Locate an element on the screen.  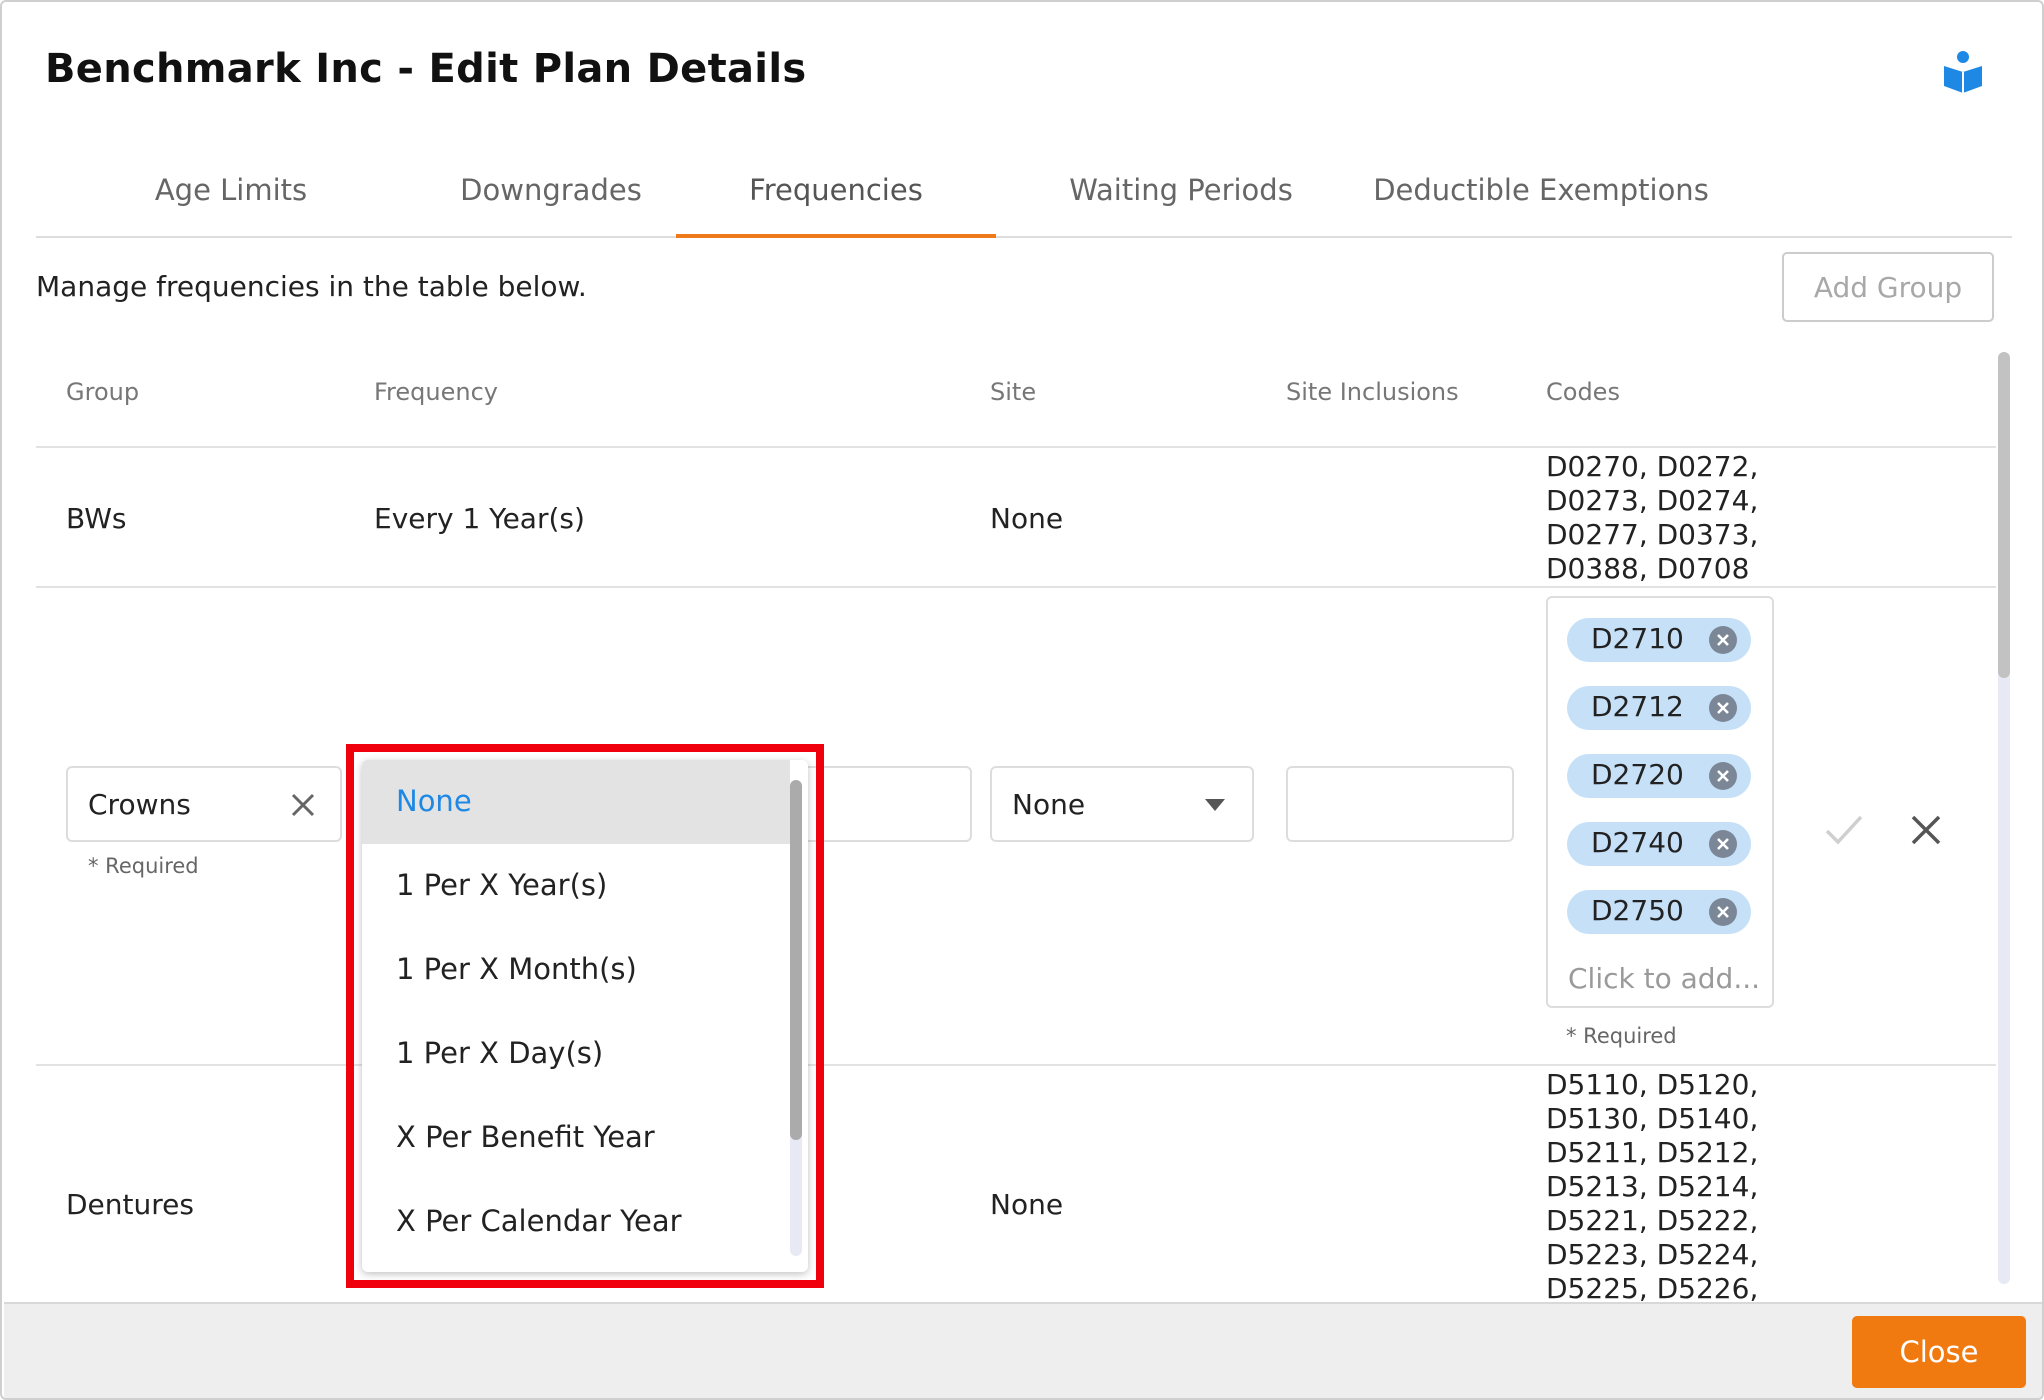
tab-frequencies: Frequencies is located at coordinates (836, 195).